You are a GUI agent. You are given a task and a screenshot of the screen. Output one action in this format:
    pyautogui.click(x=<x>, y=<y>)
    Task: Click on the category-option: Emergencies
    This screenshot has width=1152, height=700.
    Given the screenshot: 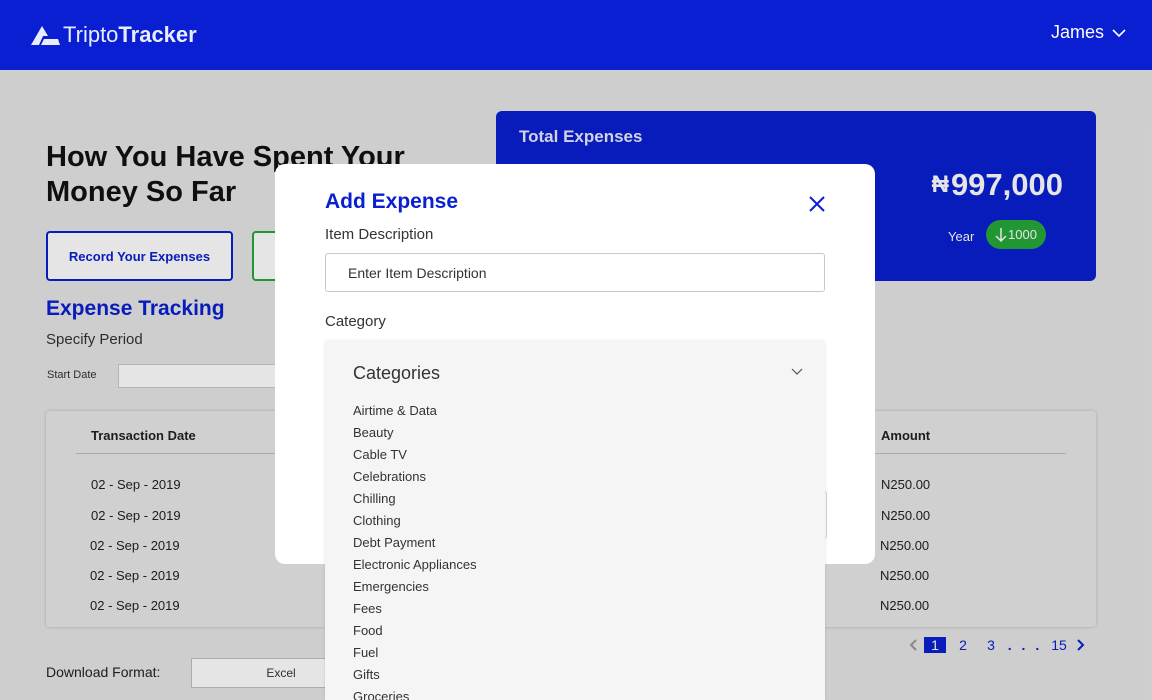 What is the action you would take?
    pyautogui.click(x=415, y=590)
    